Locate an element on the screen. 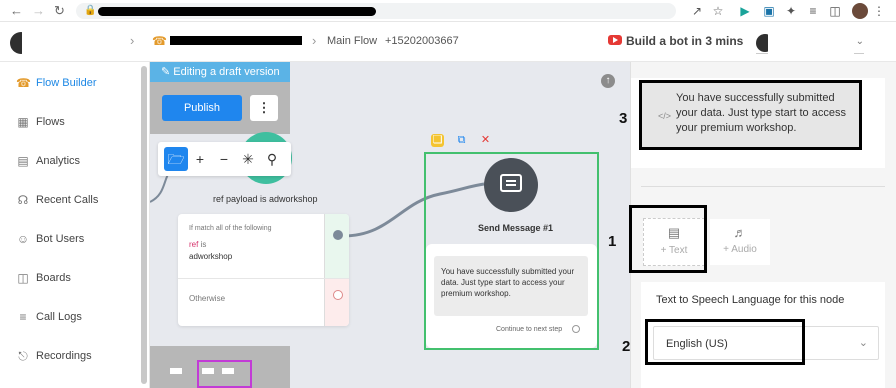  reading-list-icon: ≡ is located at coordinates (813, 11).